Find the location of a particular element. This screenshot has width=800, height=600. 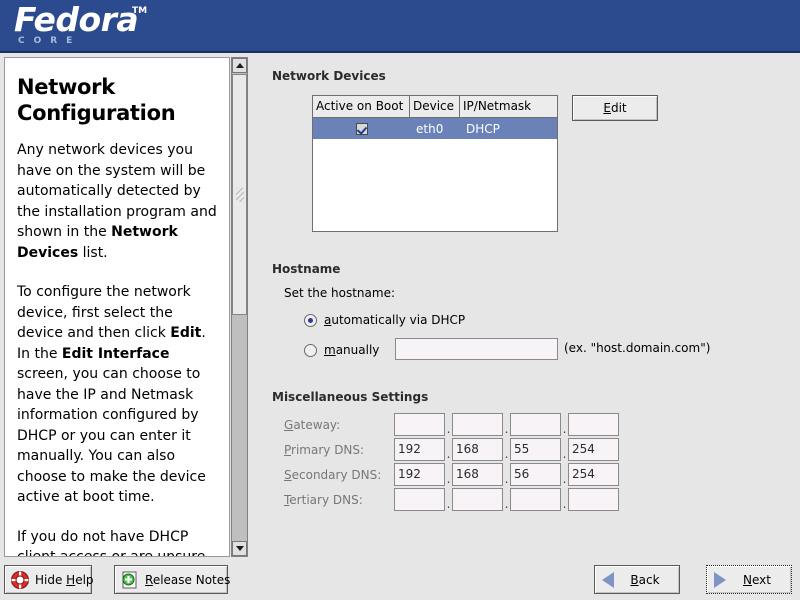

table-row: eth0 DHCP is located at coordinates (435, 128).